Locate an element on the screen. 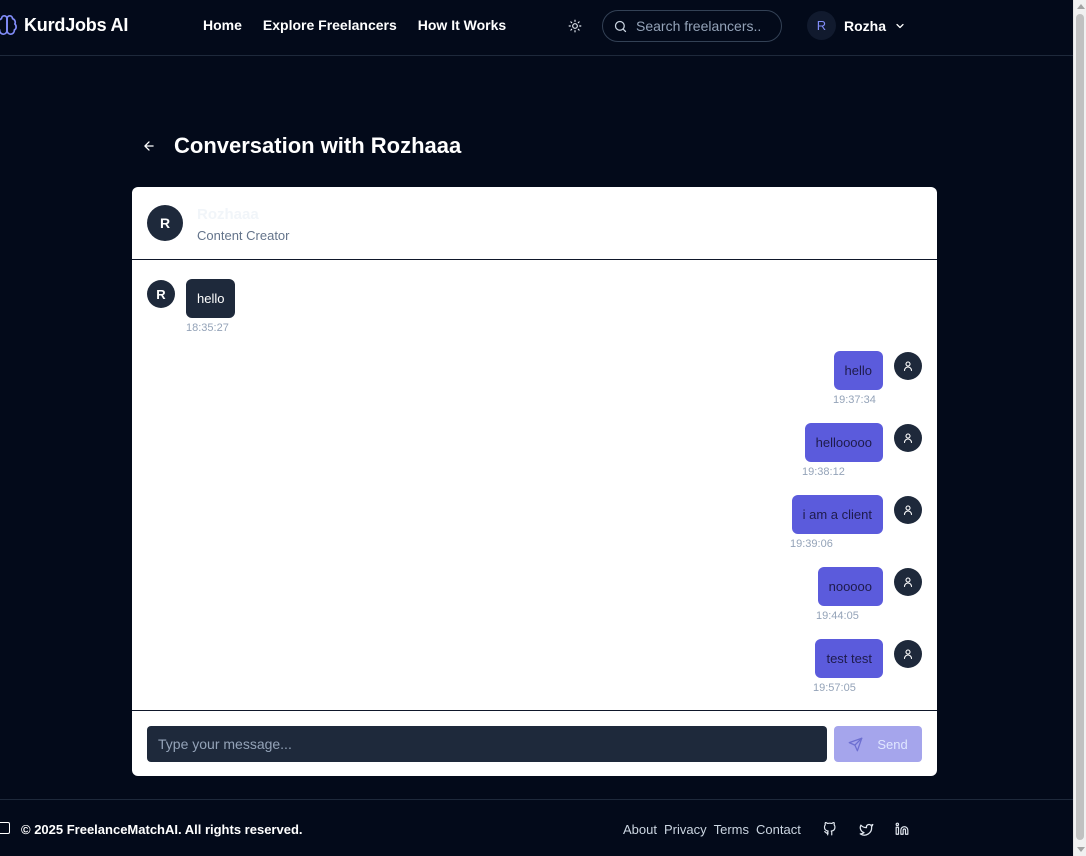  contact-avatar: R is located at coordinates (165, 223).